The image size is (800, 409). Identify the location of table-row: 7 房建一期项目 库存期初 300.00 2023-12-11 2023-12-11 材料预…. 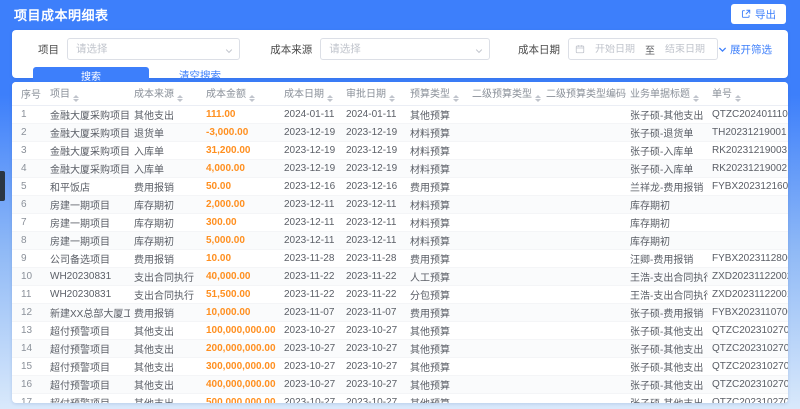
(400, 222).